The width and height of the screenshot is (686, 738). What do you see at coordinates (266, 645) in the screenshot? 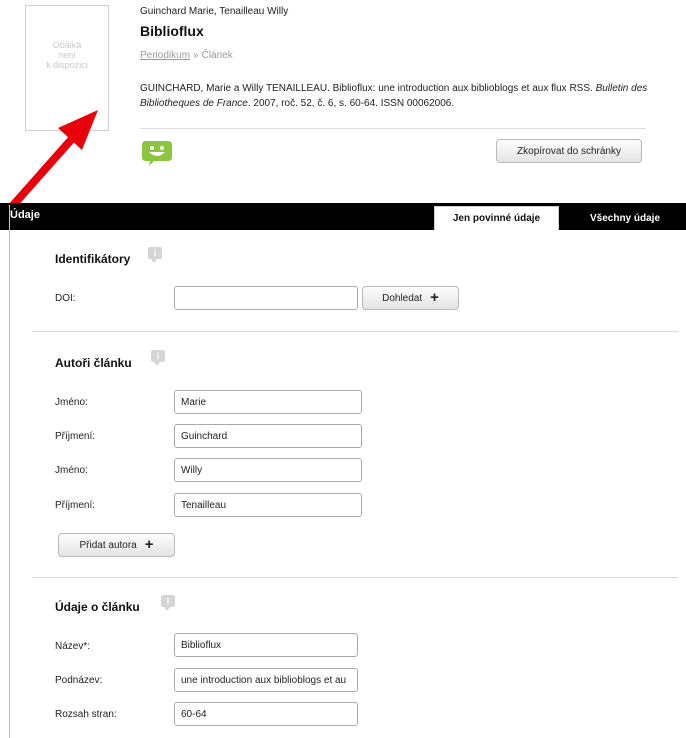
I see `title-input: Biblioflux` at bounding box center [266, 645].